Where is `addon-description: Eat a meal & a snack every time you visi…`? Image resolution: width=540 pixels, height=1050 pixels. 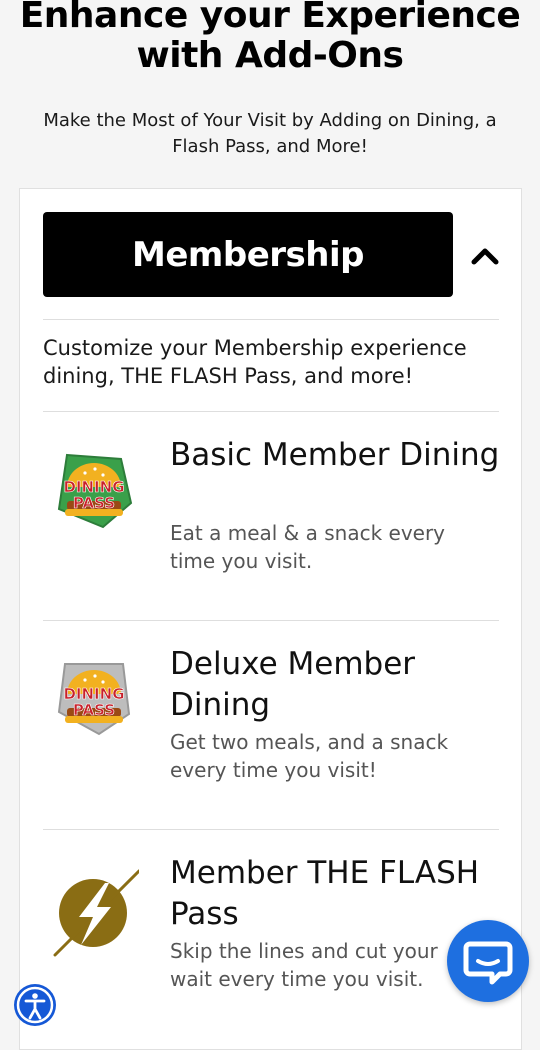
addon-description: Eat a meal & a snack every time you visi… is located at coordinates (308, 547).